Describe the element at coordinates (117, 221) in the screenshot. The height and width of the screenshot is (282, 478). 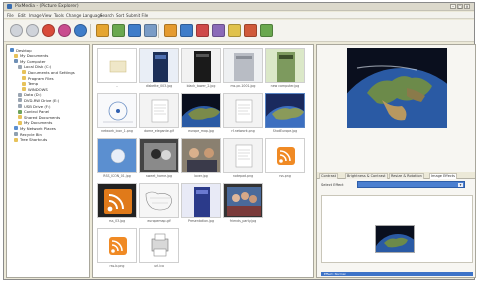
I see `thumbnail-caption: rss_03.jpg` at that location.